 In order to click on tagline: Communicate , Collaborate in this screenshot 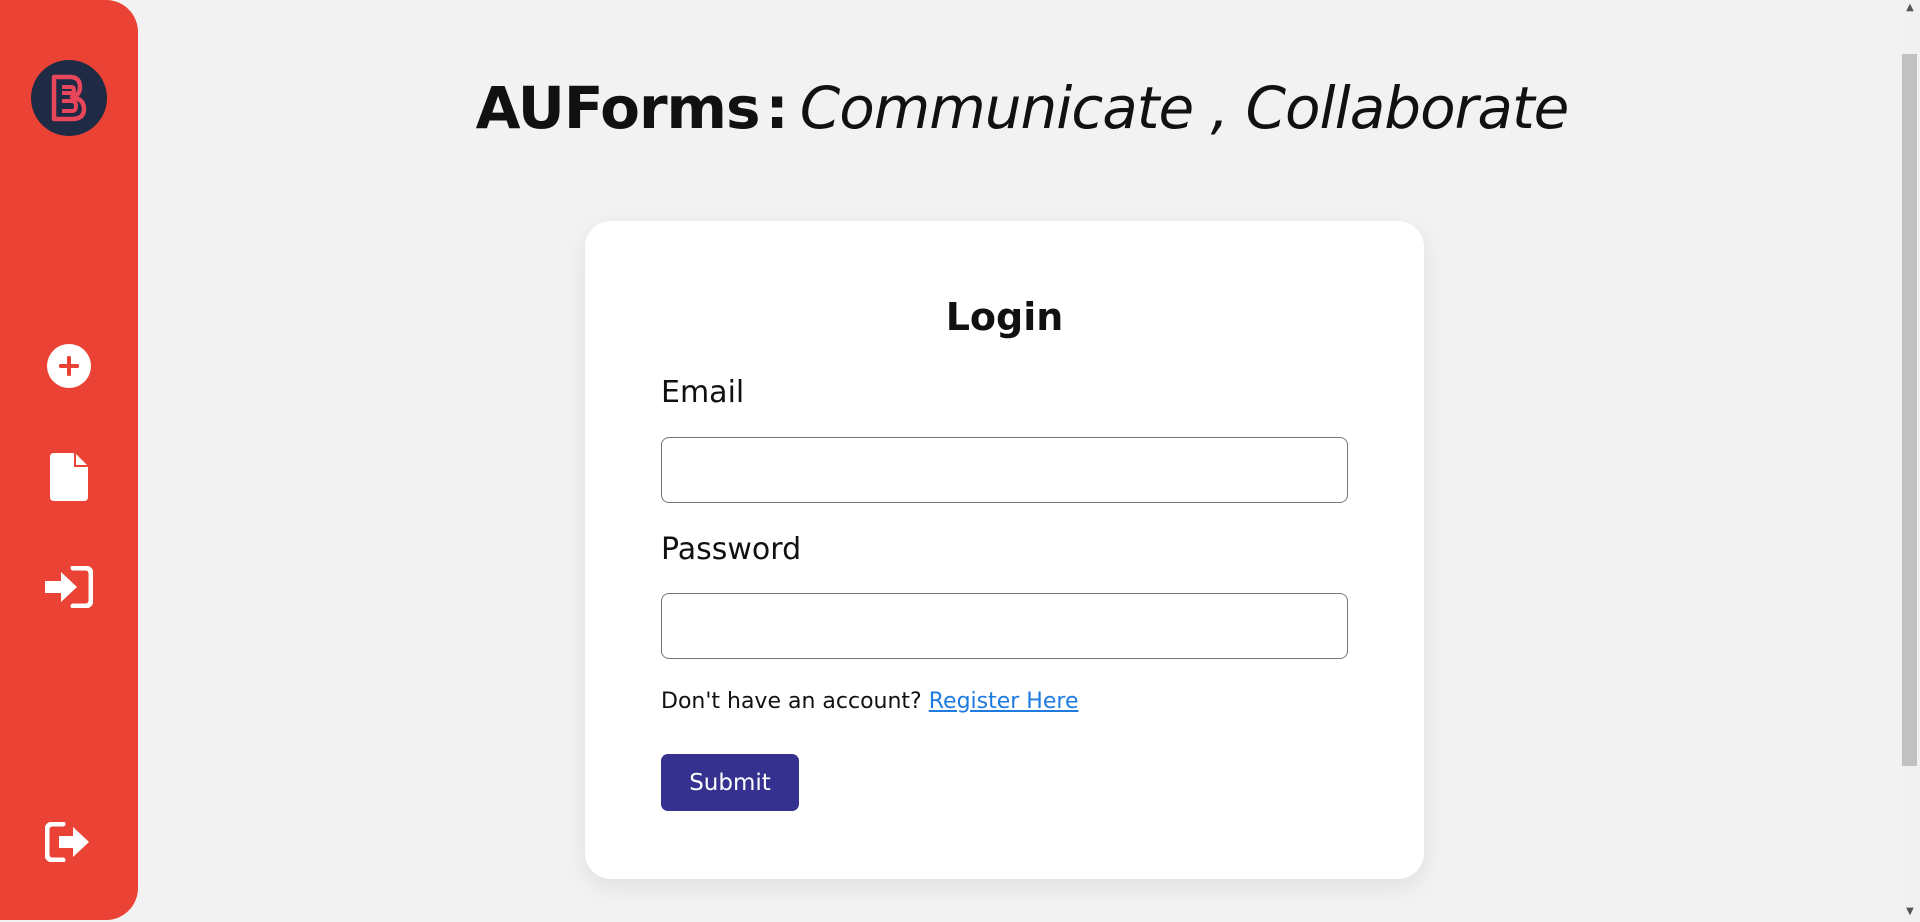, I will do `click(1184, 108)`.